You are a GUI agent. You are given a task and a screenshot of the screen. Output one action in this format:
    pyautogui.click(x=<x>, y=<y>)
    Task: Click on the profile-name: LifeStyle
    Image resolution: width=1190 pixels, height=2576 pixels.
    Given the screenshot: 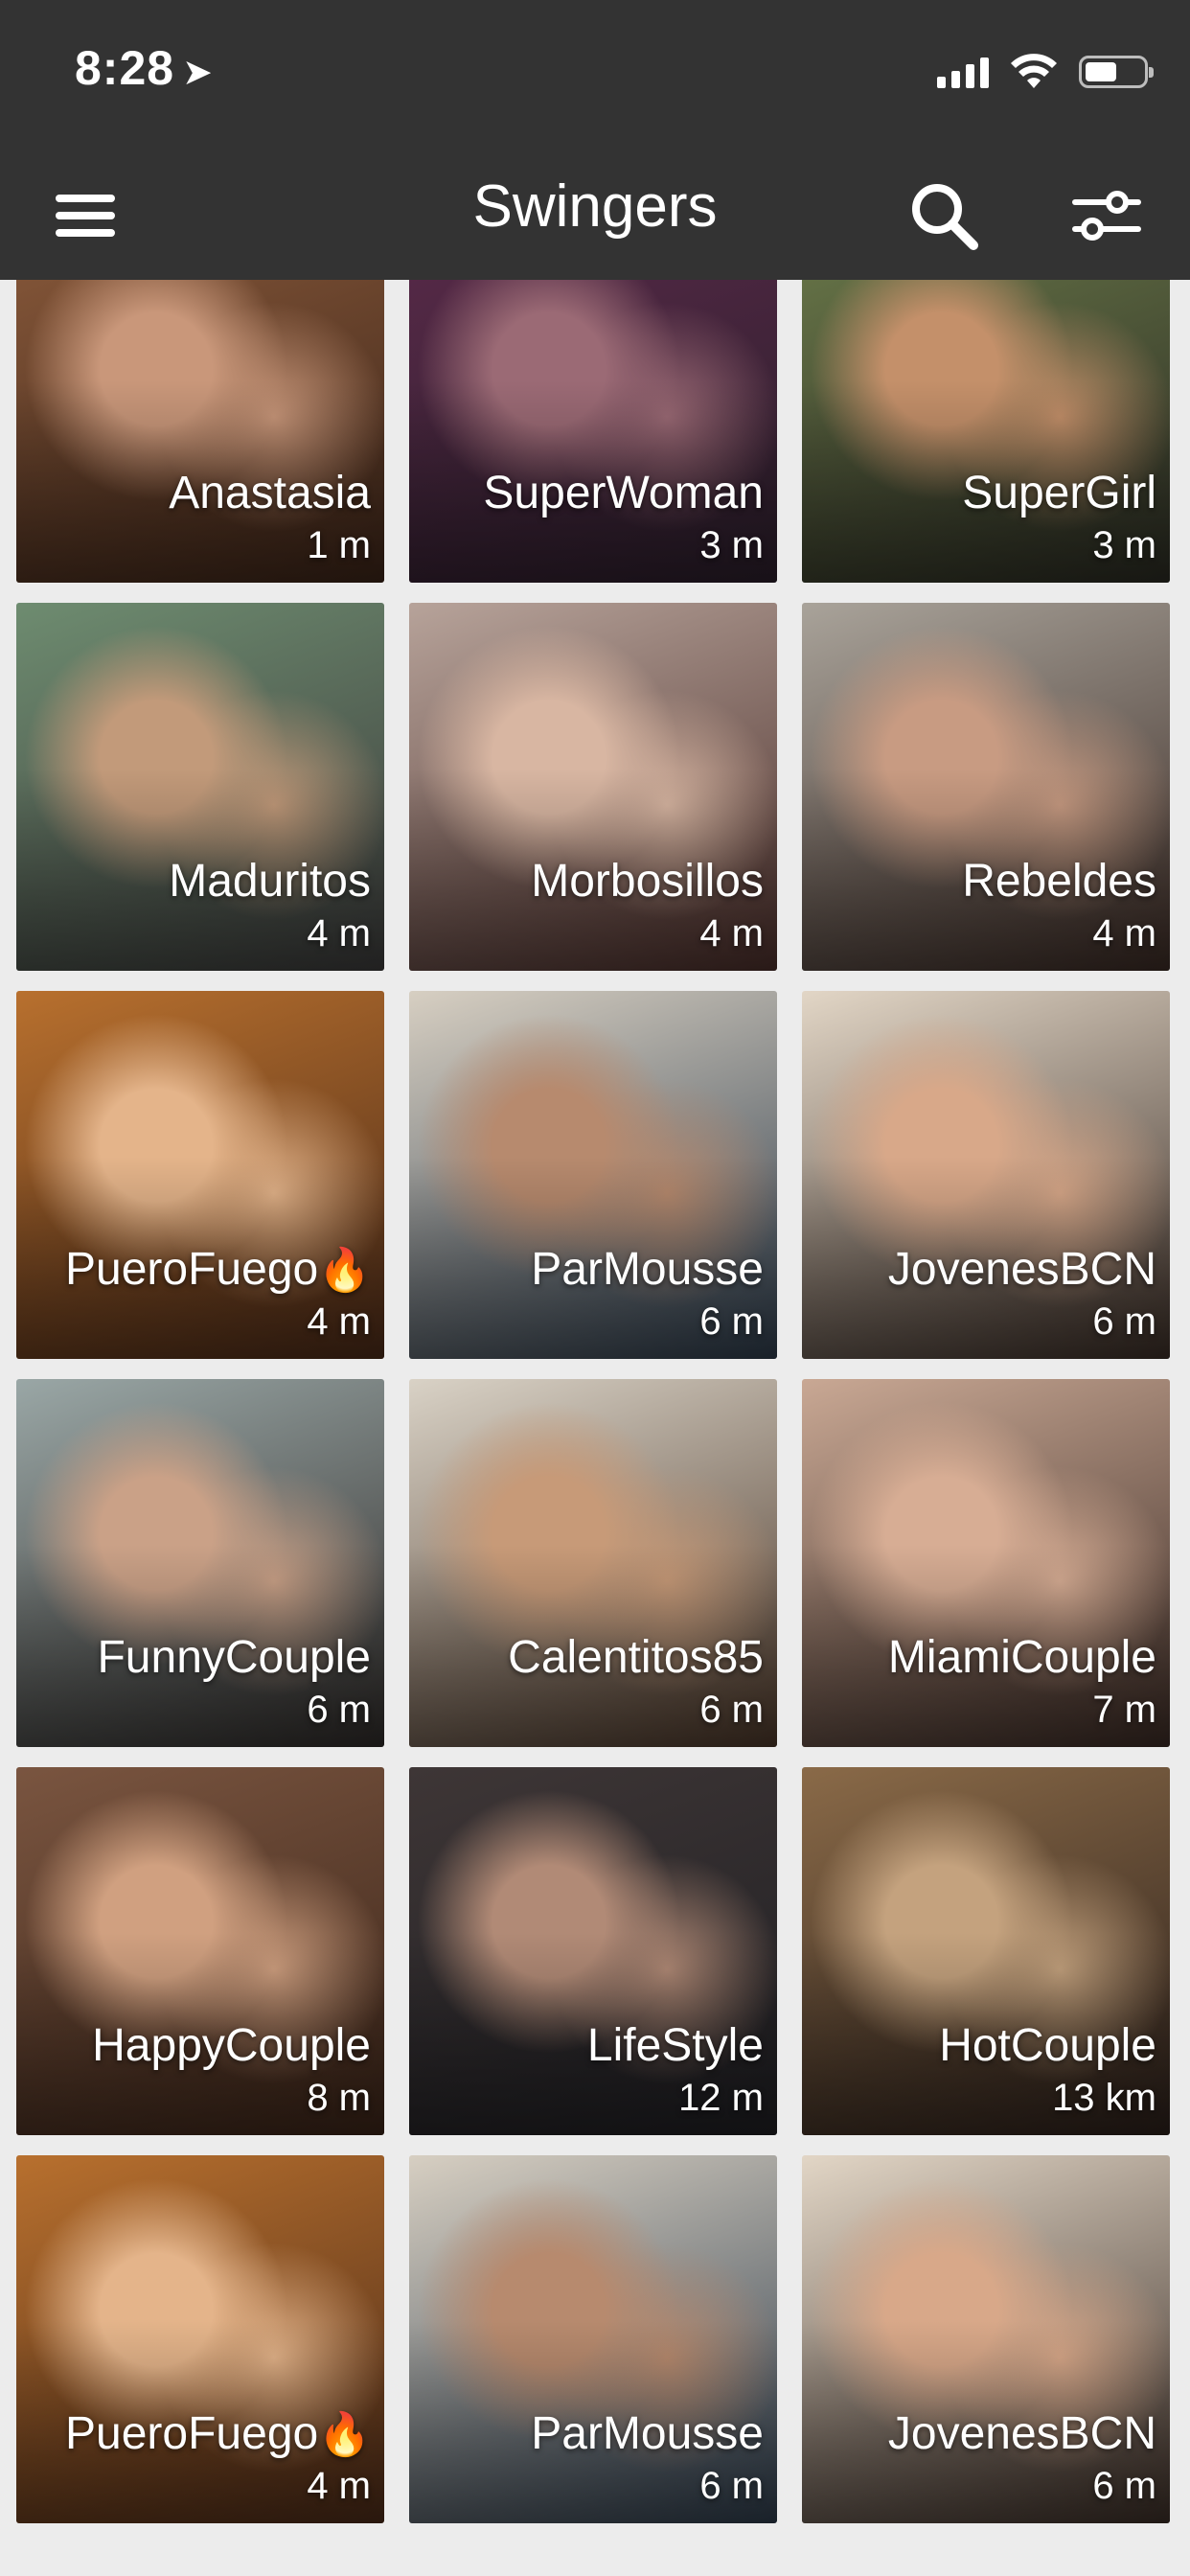 What is the action you would take?
    pyautogui.click(x=676, y=2045)
    